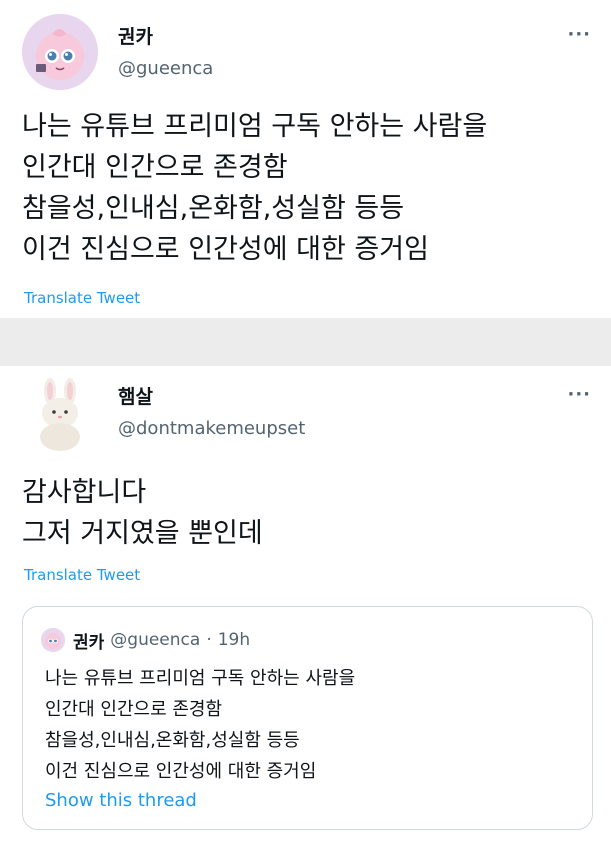 This screenshot has height=858, width=611. I want to click on quoted-timestamp: 19h, so click(234, 640).